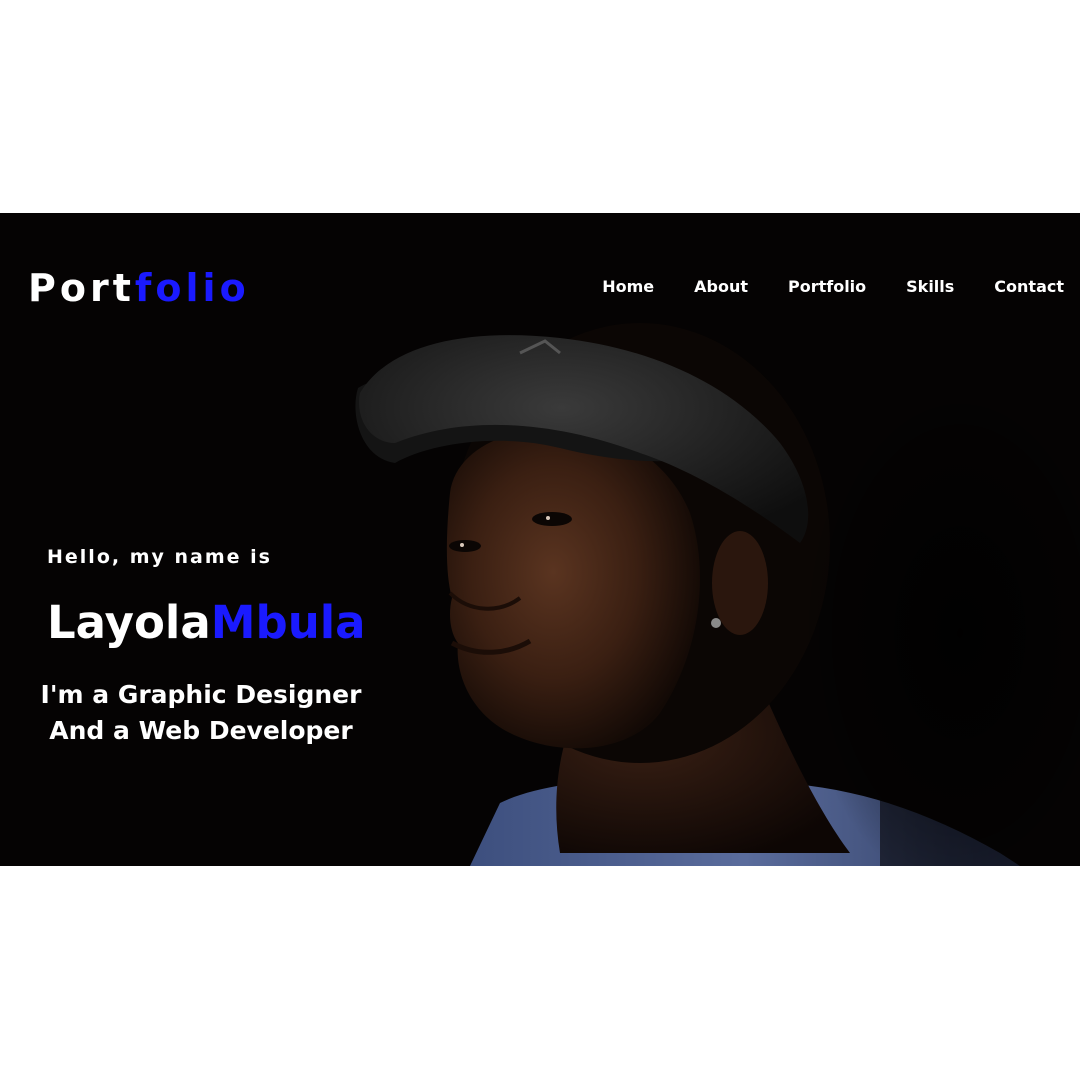 The height and width of the screenshot is (1080, 1080). I want to click on hero-greeting: Hello, my name is, so click(159, 557).